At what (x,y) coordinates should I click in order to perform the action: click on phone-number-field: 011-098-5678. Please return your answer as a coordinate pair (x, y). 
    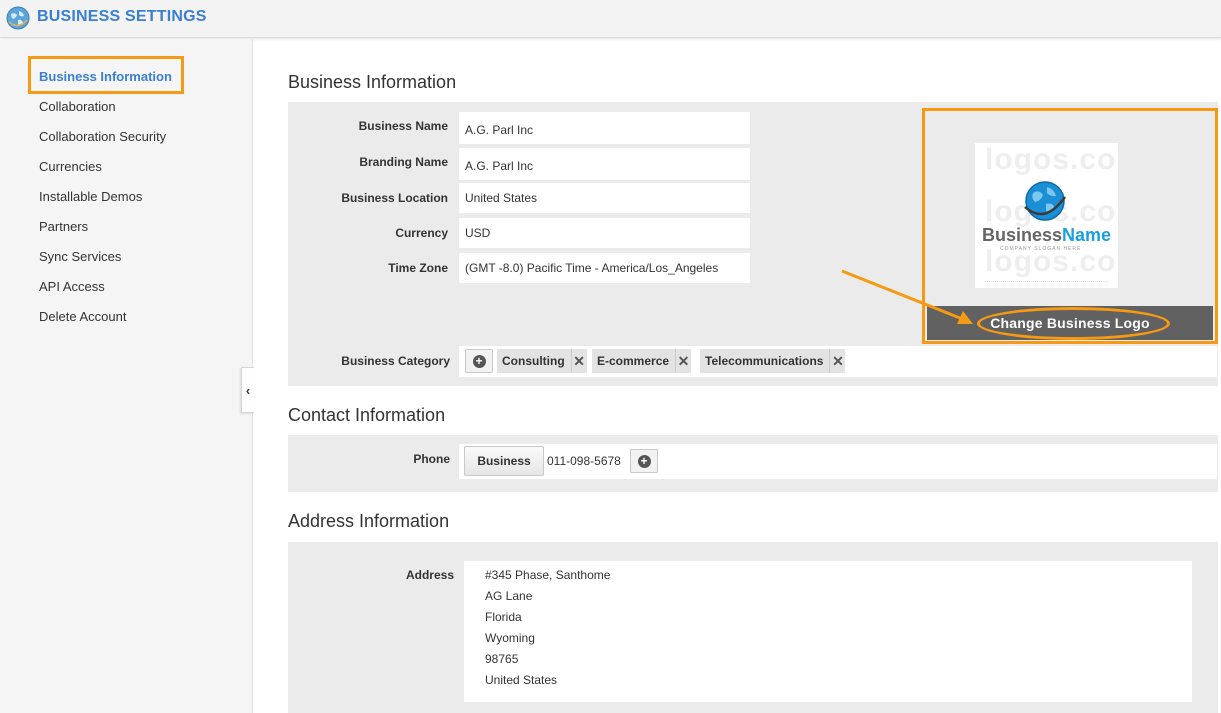
    Looking at the image, I should click on (584, 461).